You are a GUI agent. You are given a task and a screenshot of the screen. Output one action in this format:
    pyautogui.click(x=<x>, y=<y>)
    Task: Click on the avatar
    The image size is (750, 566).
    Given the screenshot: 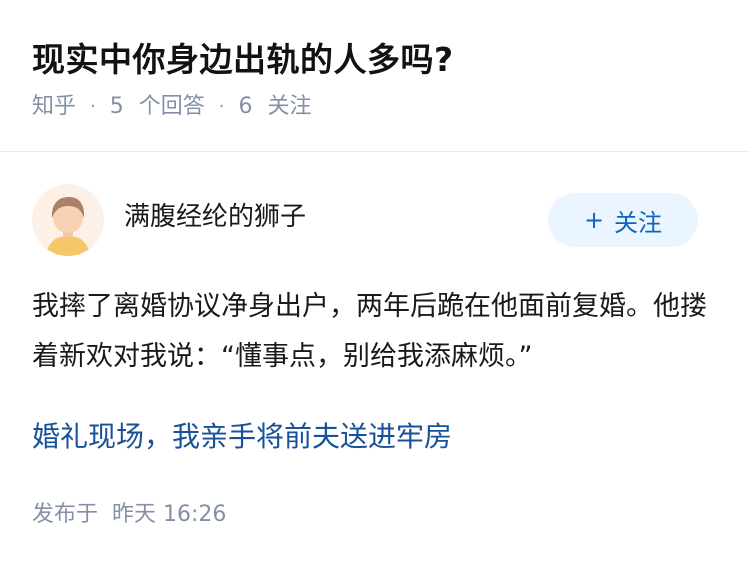 What is the action you would take?
    pyautogui.click(x=68, y=220)
    